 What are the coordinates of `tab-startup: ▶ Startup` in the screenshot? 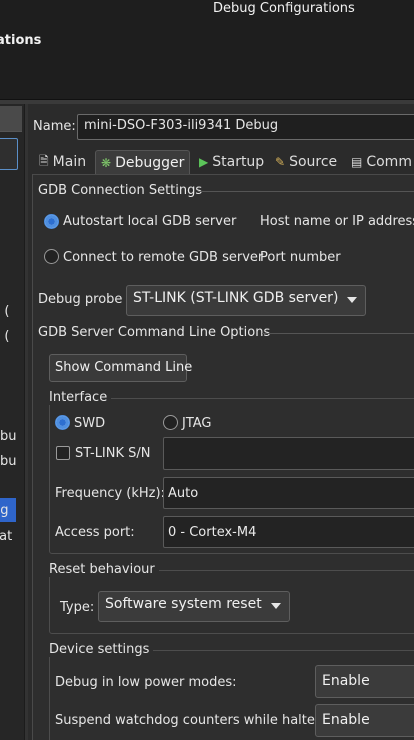 It's located at (231, 162).